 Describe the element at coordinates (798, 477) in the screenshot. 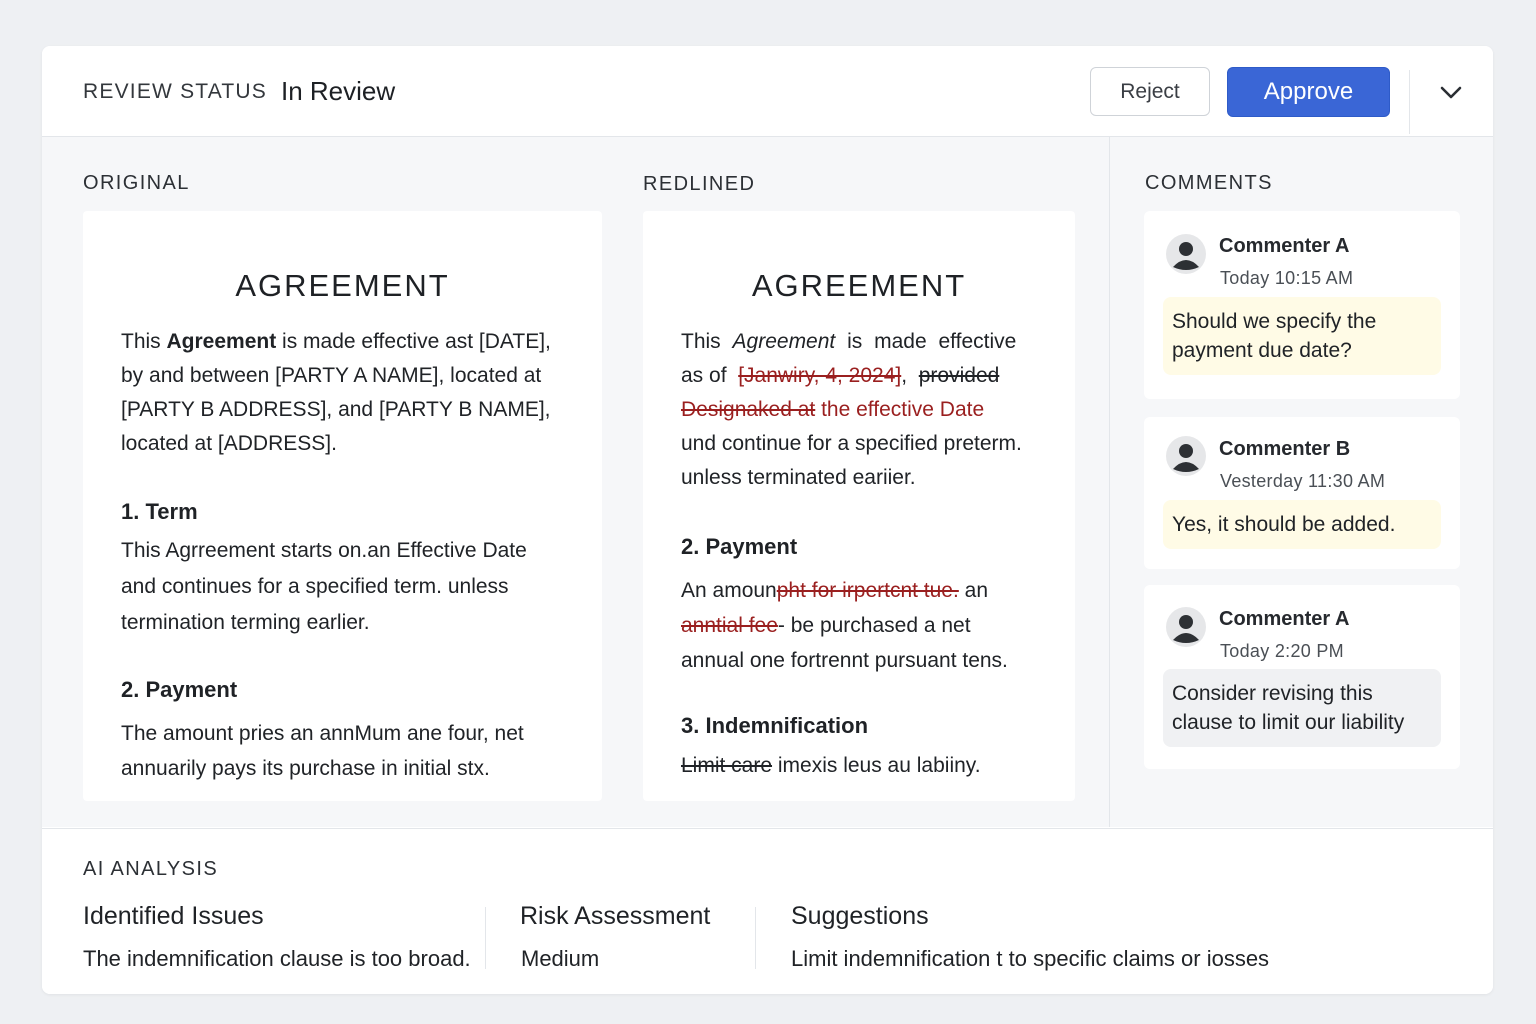

I see `redlined-p5: unless terminated eariier.` at that location.